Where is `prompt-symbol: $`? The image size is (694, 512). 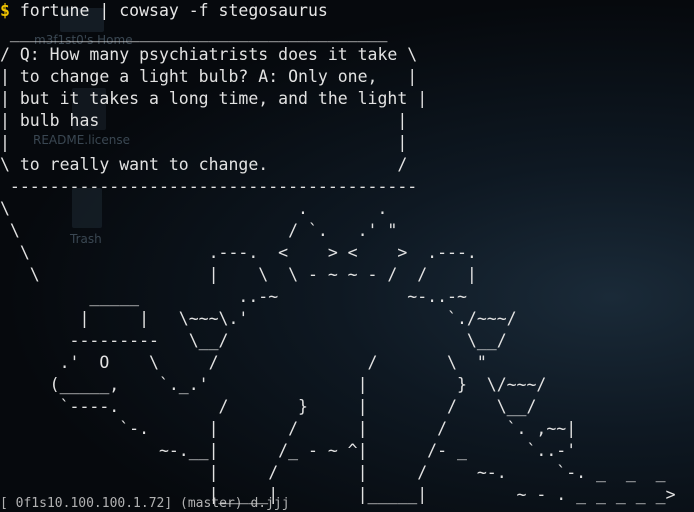 prompt-symbol: $ is located at coordinates (5, 10).